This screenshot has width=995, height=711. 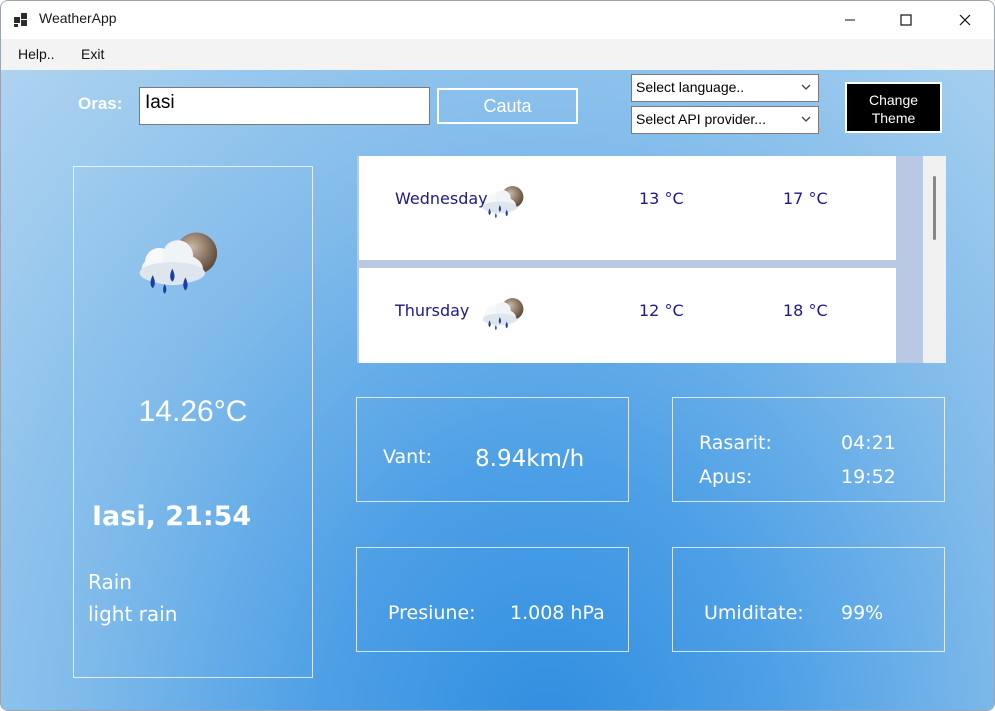 What do you see at coordinates (441, 198) in the screenshot?
I see `forecast-day: Wednesday` at bounding box center [441, 198].